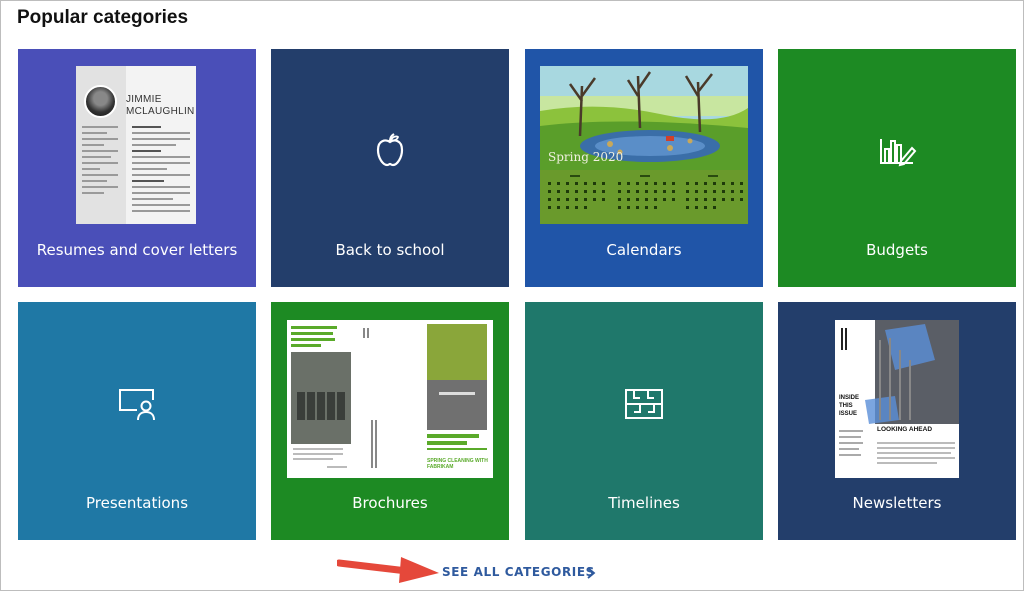  I want to click on see-all-categories-link: SEE ALL CATEGORIES, so click(518, 572).